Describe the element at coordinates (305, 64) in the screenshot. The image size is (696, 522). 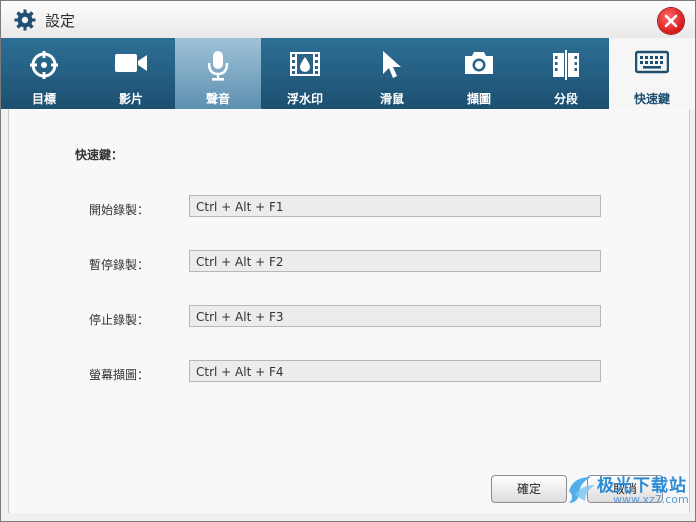
I see `watermark-film-icon` at that location.